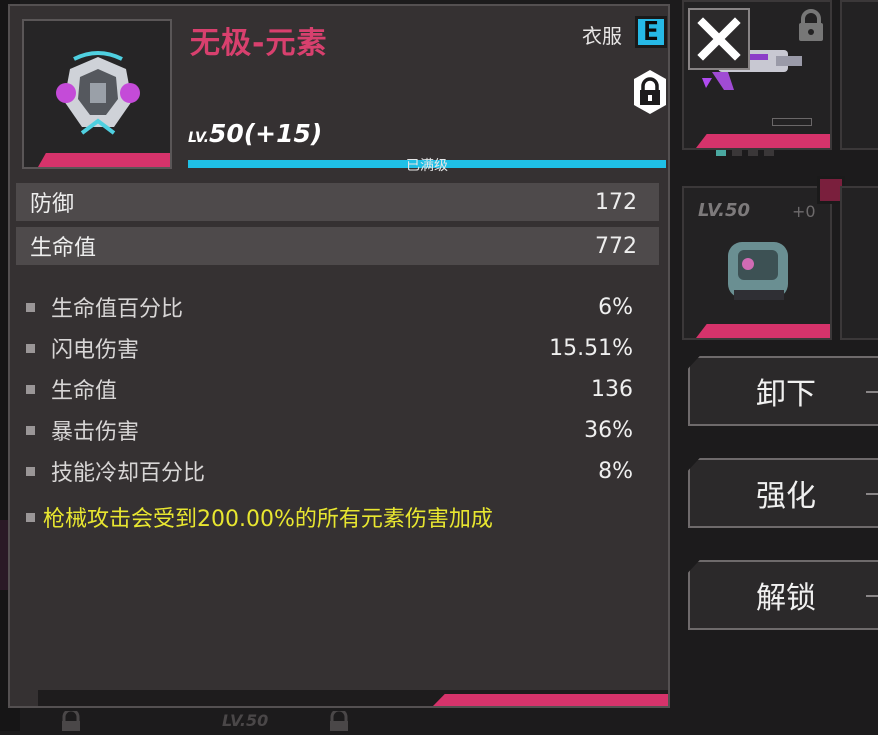  I want to click on card-rarity-bar, so click(763, 141).